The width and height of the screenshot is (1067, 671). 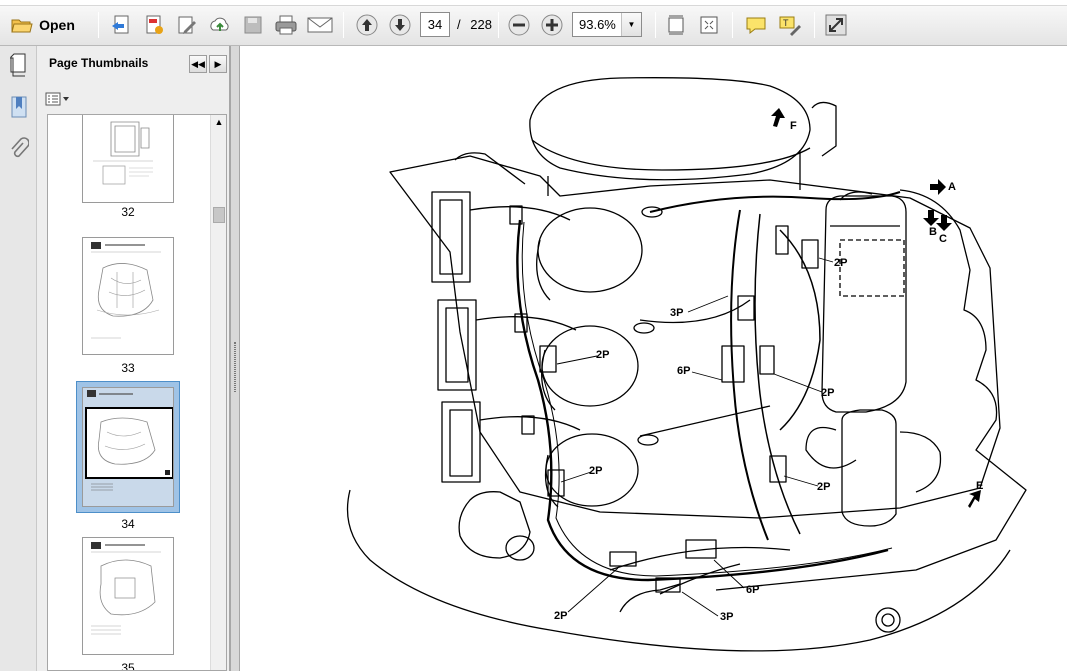 I want to click on options-menu-icon, so click(x=57, y=99).